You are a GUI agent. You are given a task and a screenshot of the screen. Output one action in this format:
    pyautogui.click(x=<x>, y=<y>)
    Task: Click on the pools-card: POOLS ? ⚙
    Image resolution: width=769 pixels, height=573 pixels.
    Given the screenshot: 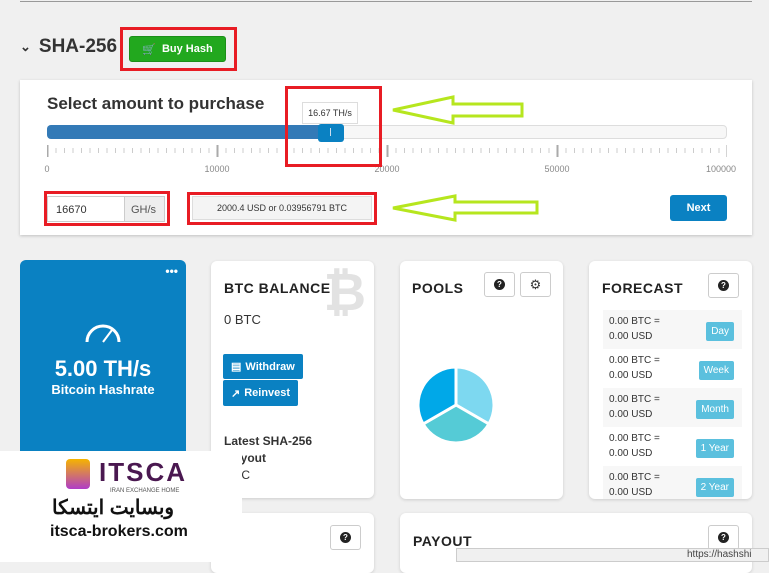 What is the action you would take?
    pyautogui.click(x=481, y=380)
    